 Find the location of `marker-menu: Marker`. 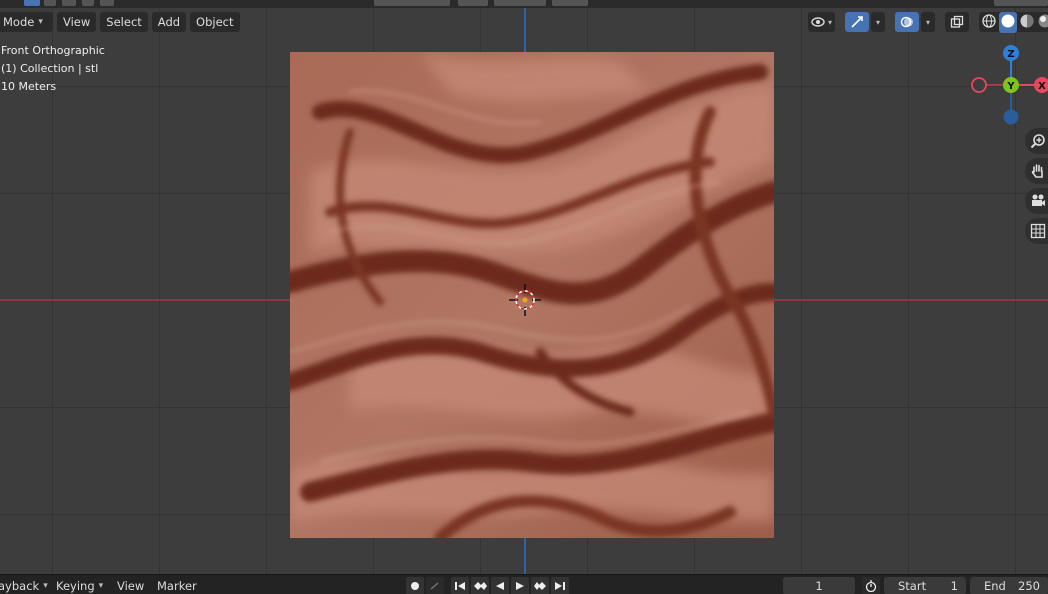

marker-menu: Marker is located at coordinates (177, 585).